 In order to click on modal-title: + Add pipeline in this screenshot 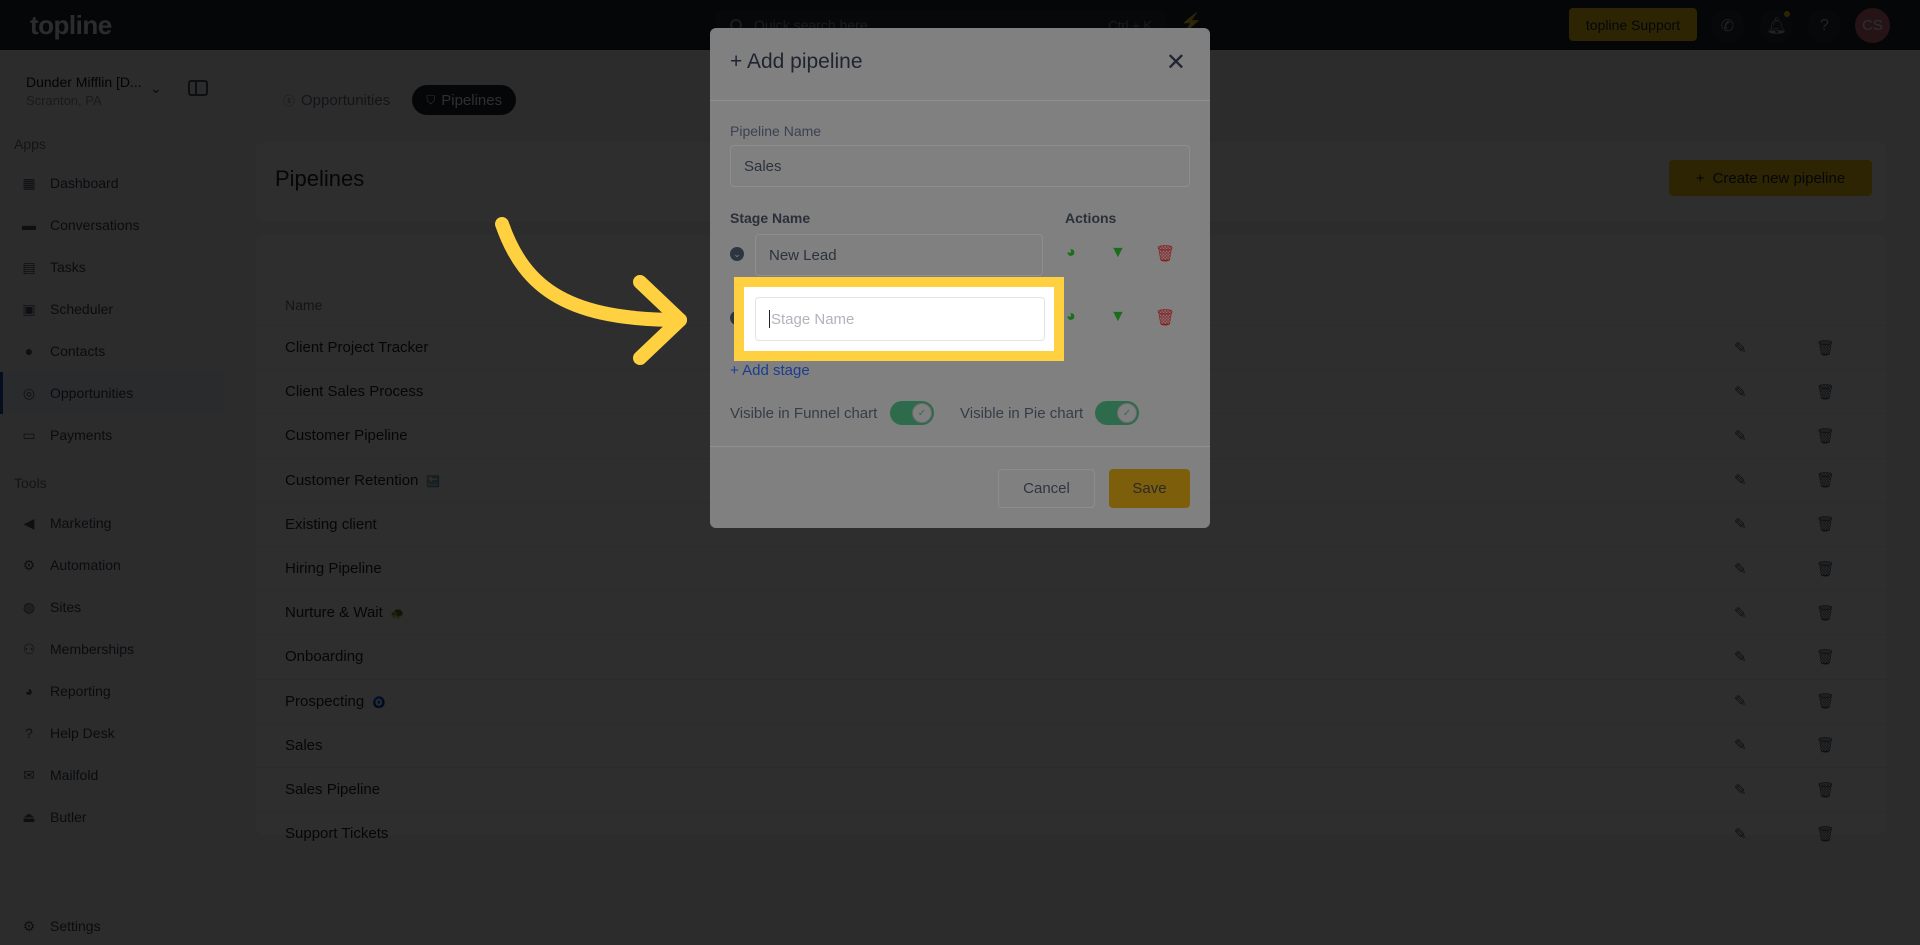, I will do `click(796, 61)`.